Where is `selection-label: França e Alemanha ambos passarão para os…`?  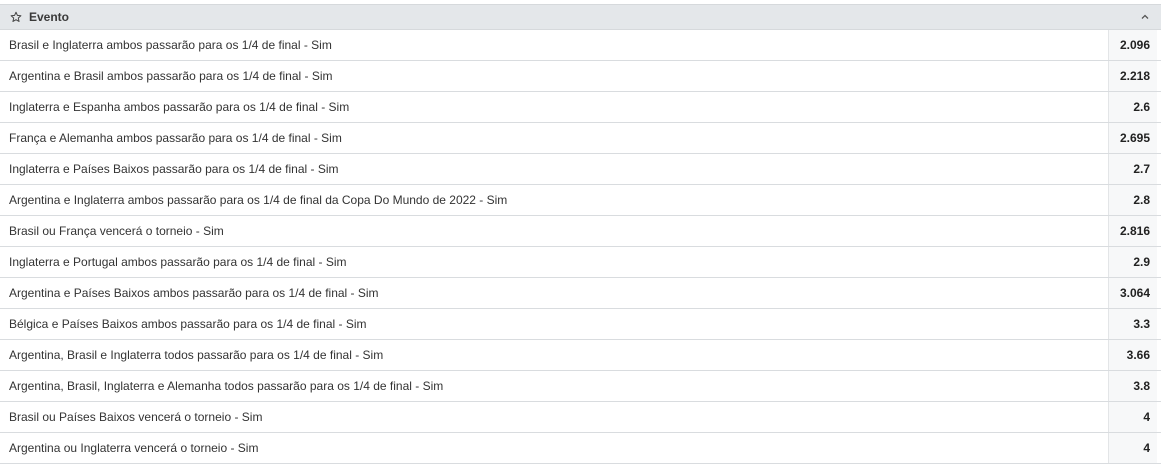
selection-label: França e Alemanha ambos passarão para os… is located at coordinates (175, 138).